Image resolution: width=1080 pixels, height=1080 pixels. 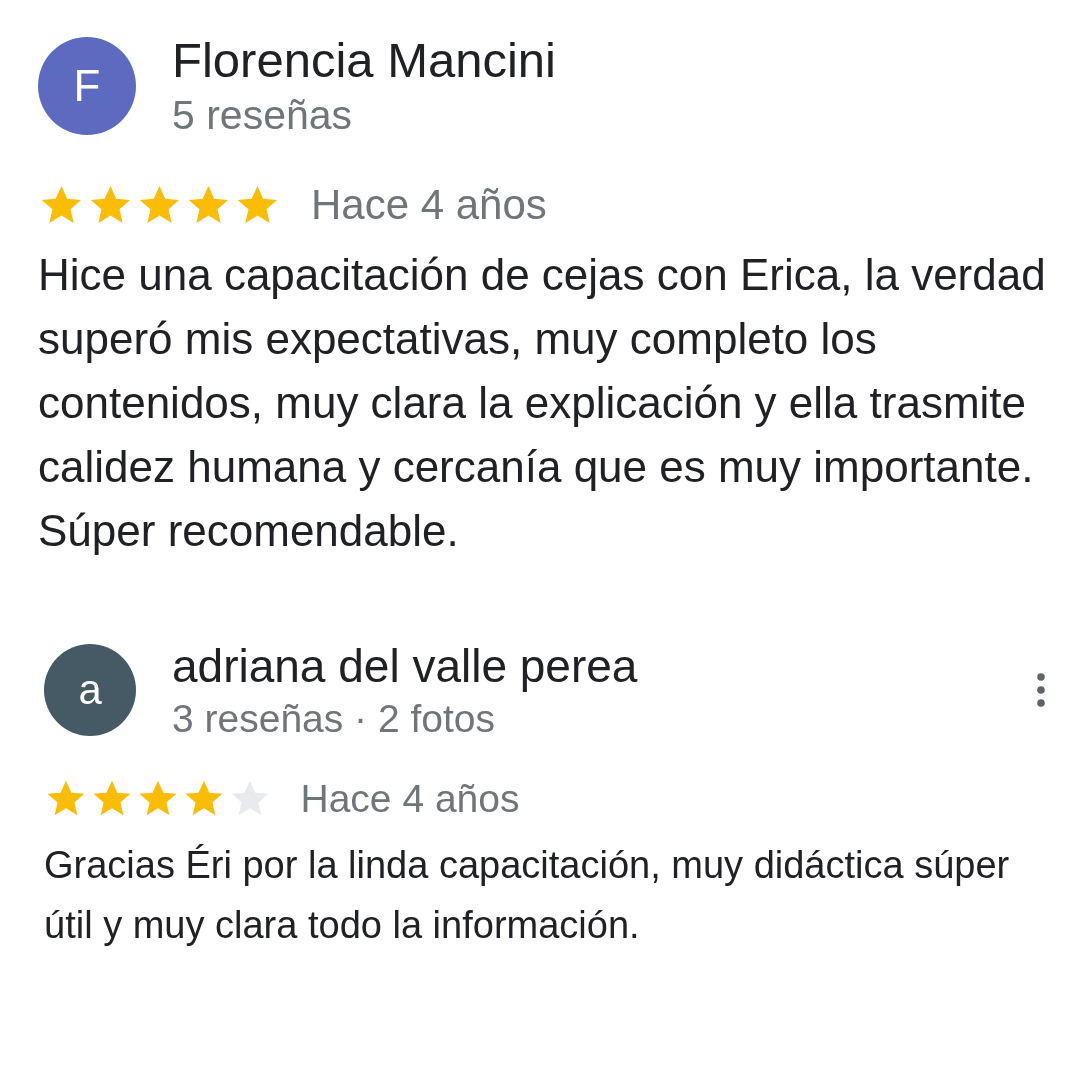 What do you see at coordinates (90, 689) in the screenshot?
I see `avatar-initial: a` at bounding box center [90, 689].